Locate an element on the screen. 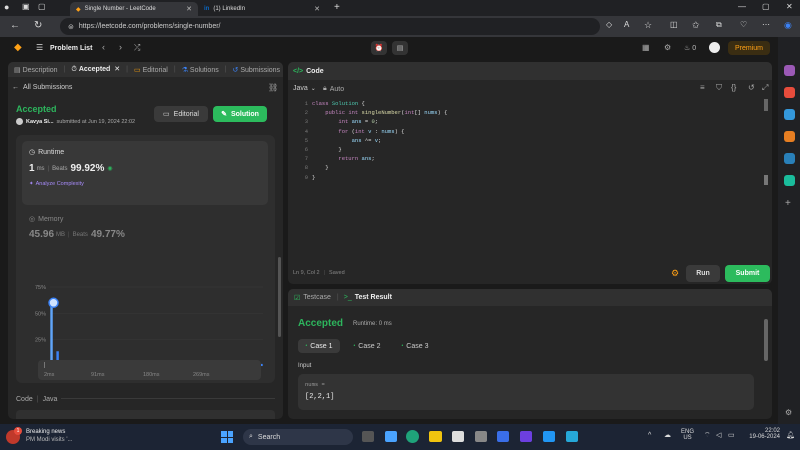 This screenshot has width=800, height=450. case-3-tab: • Case 3 is located at coordinates (415, 346).